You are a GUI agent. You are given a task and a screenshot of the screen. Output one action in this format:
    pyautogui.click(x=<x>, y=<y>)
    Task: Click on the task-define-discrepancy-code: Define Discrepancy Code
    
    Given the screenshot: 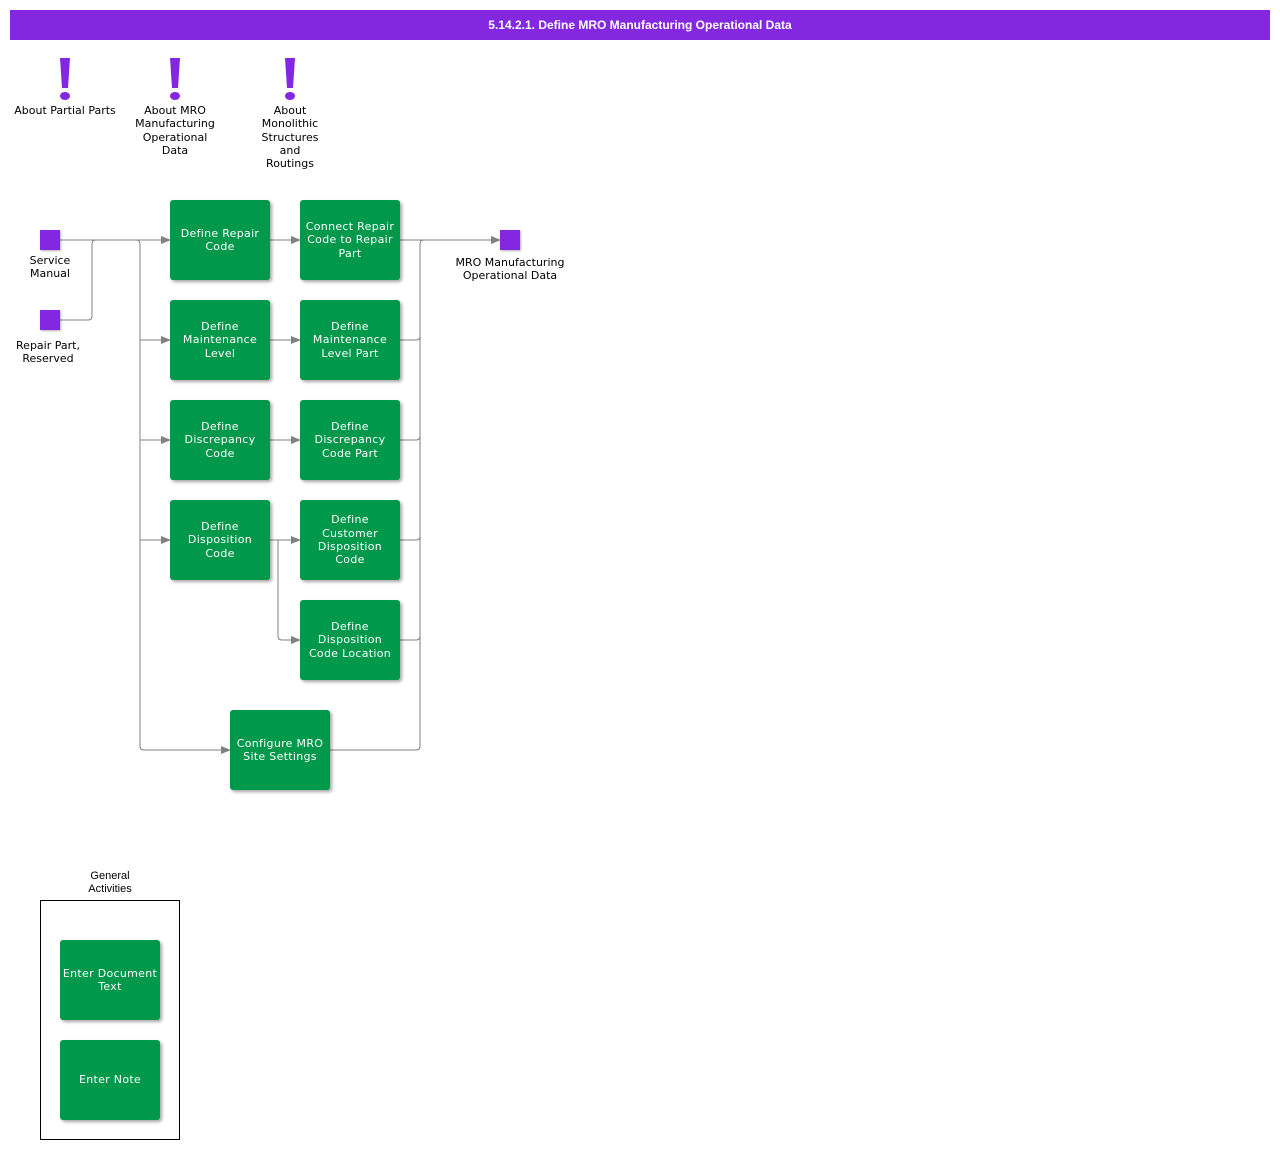 What is the action you would take?
    pyautogui.click(x=220, y=440)
    